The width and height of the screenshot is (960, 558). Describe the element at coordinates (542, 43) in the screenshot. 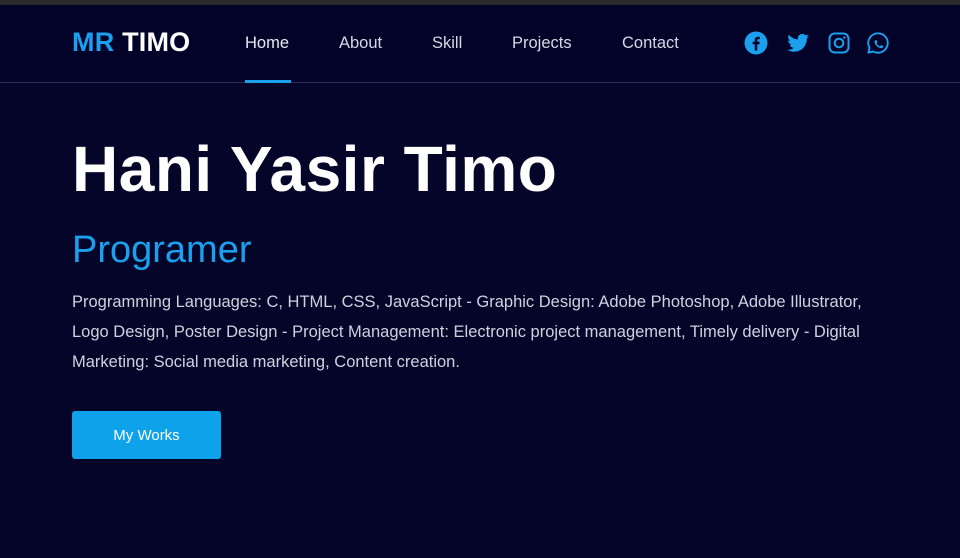

I see `nav-link-projects: Projects` at that location.